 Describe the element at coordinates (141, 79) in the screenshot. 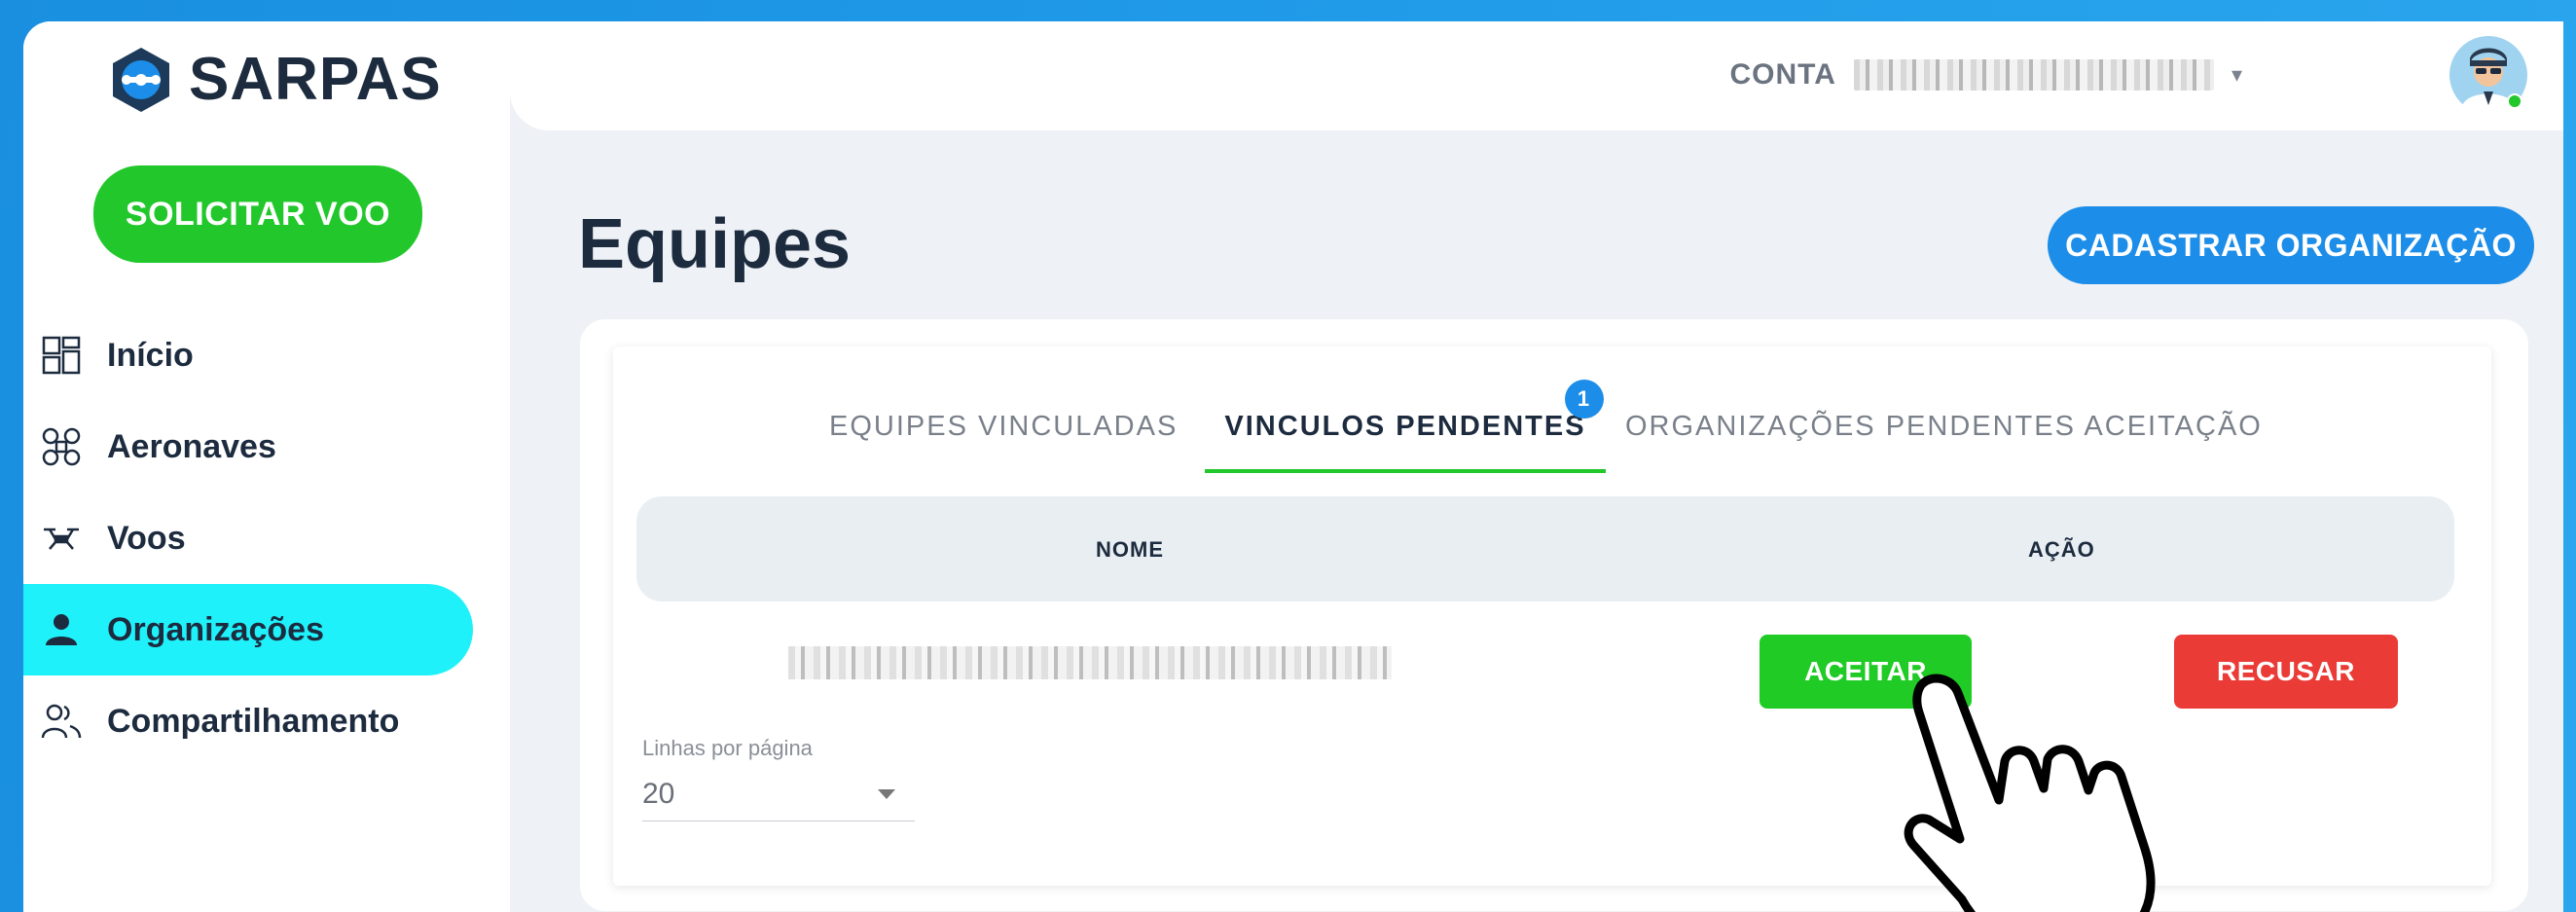

I see `drone-logo-icon` at that location.